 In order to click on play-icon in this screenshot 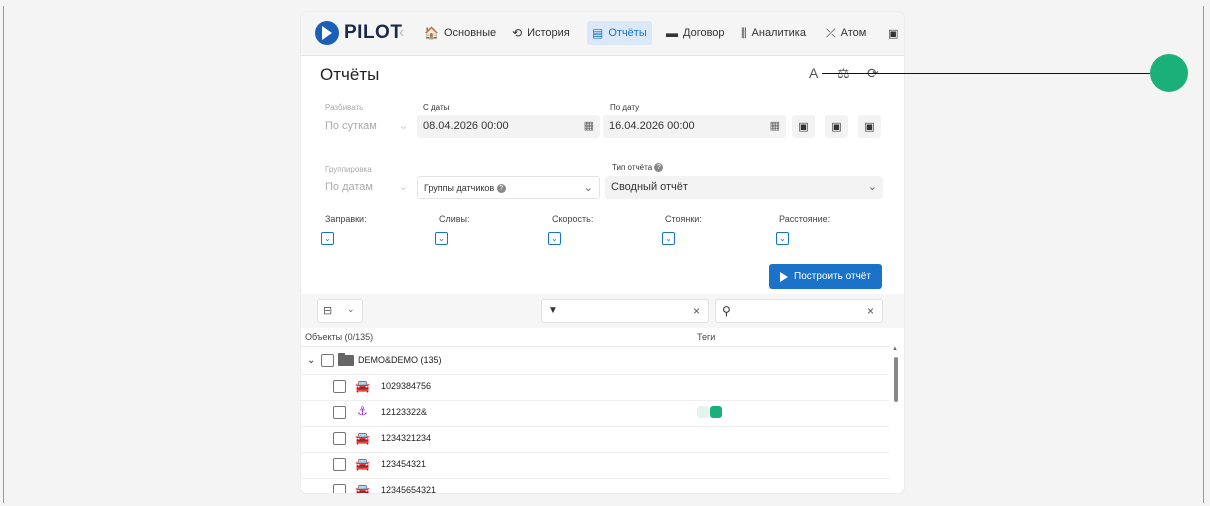, I will do `click(784, 276)`.